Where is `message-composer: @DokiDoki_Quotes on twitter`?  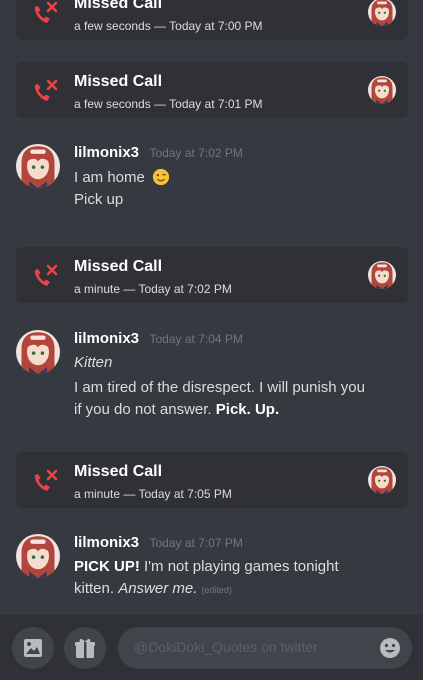
message-composer: @DokiDoki_Quotes on twitter is located at coordinates (211, 647).